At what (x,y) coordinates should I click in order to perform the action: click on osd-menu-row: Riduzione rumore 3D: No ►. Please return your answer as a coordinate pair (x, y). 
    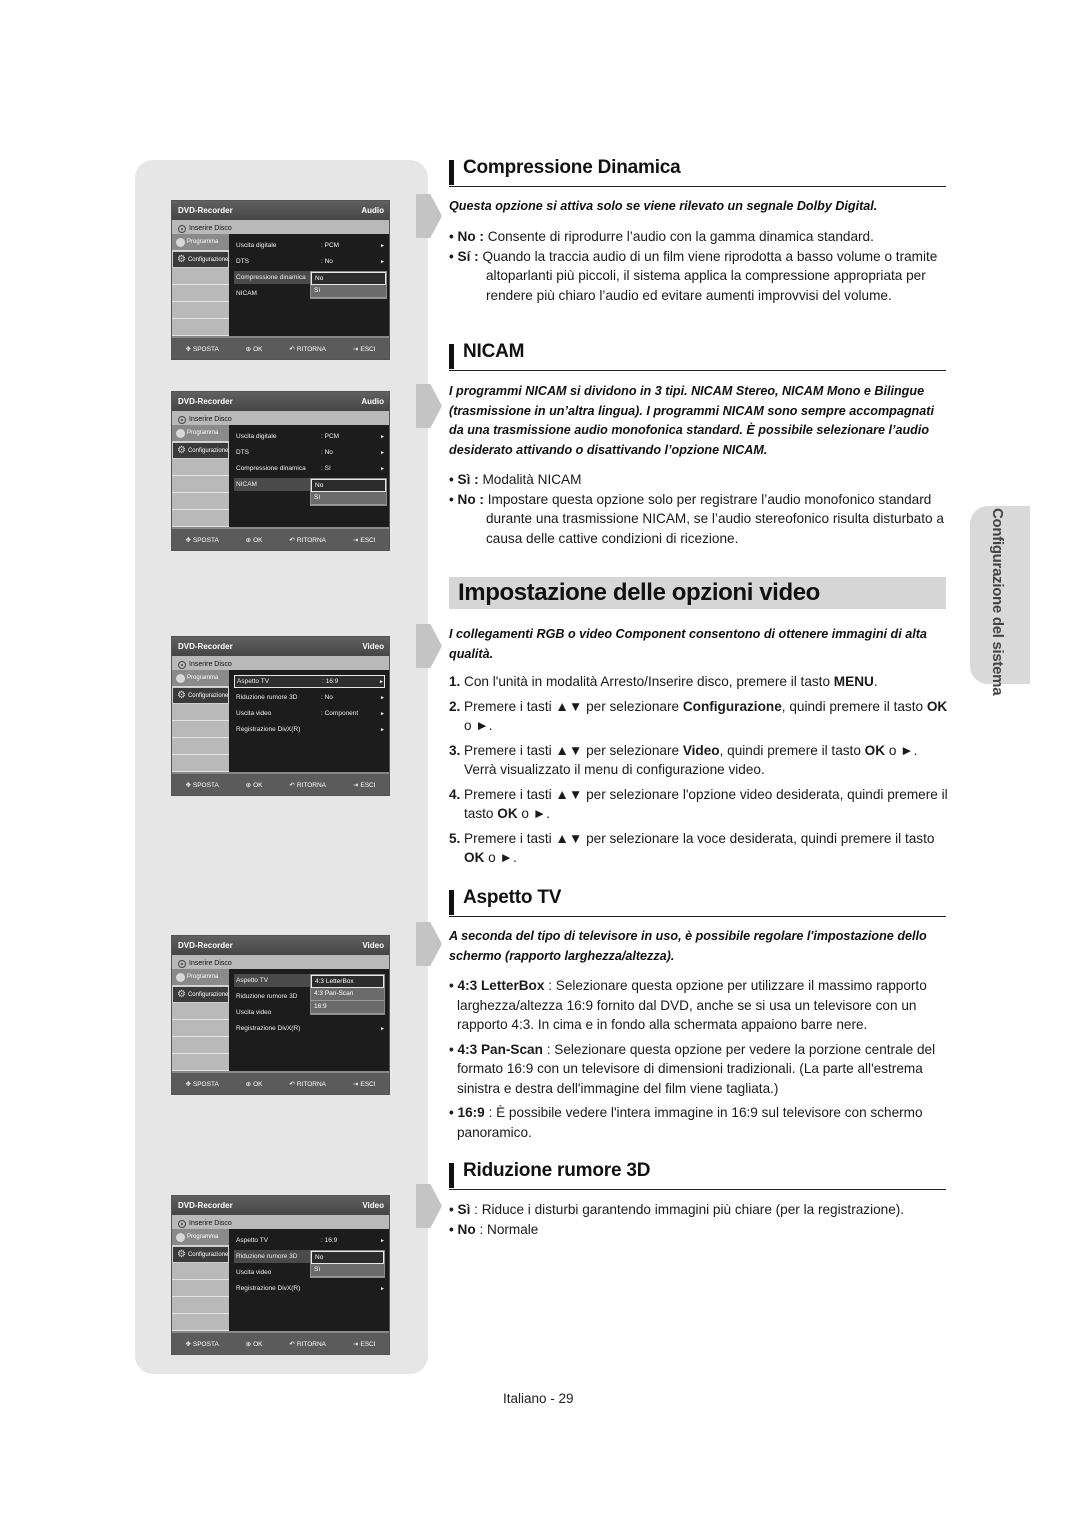
    Looking at the image, I should click on (309, 697).